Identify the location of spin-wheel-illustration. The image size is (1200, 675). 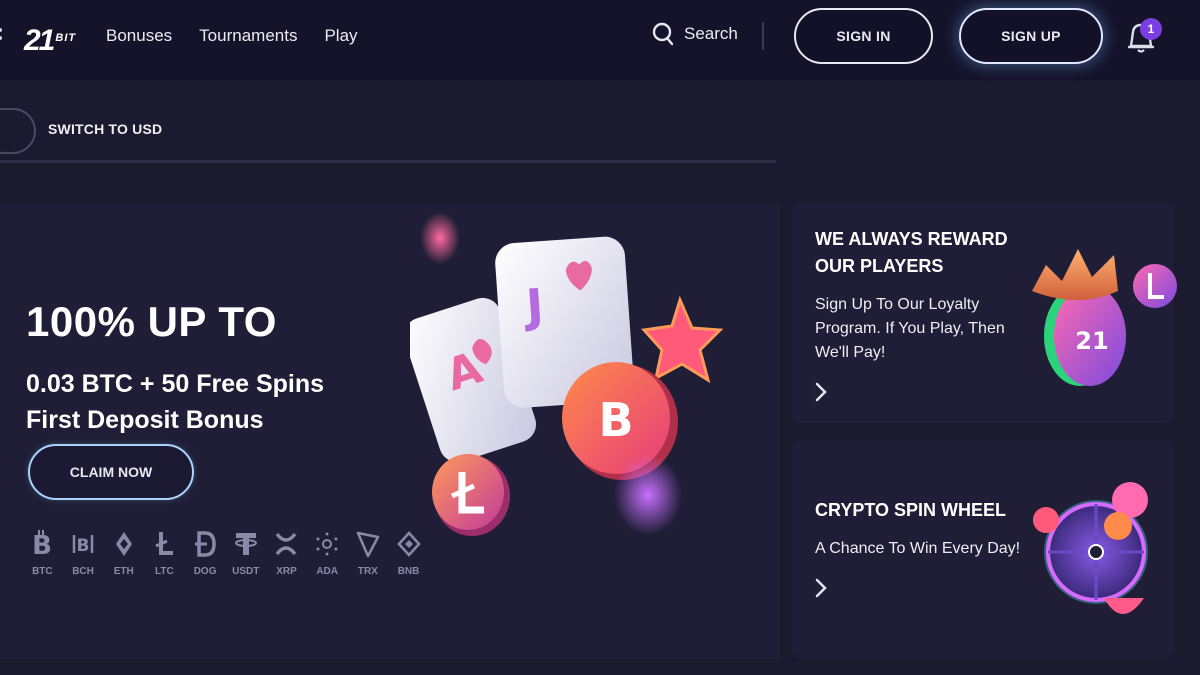
(1090, 548).